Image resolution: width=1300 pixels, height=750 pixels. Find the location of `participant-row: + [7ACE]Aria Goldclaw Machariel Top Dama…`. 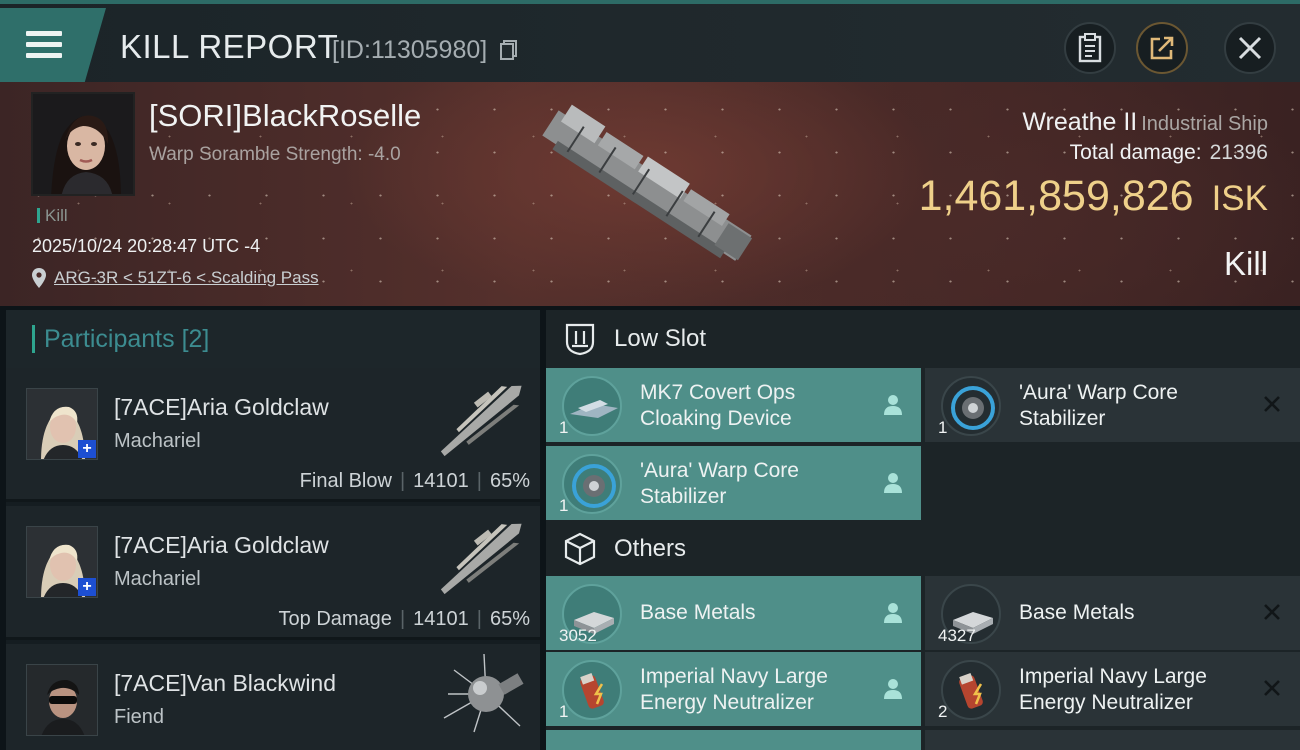

participant-row: + [7ACE]Aria Goldclaw Machariel Top Dama… is located at coordinates (273, 573).